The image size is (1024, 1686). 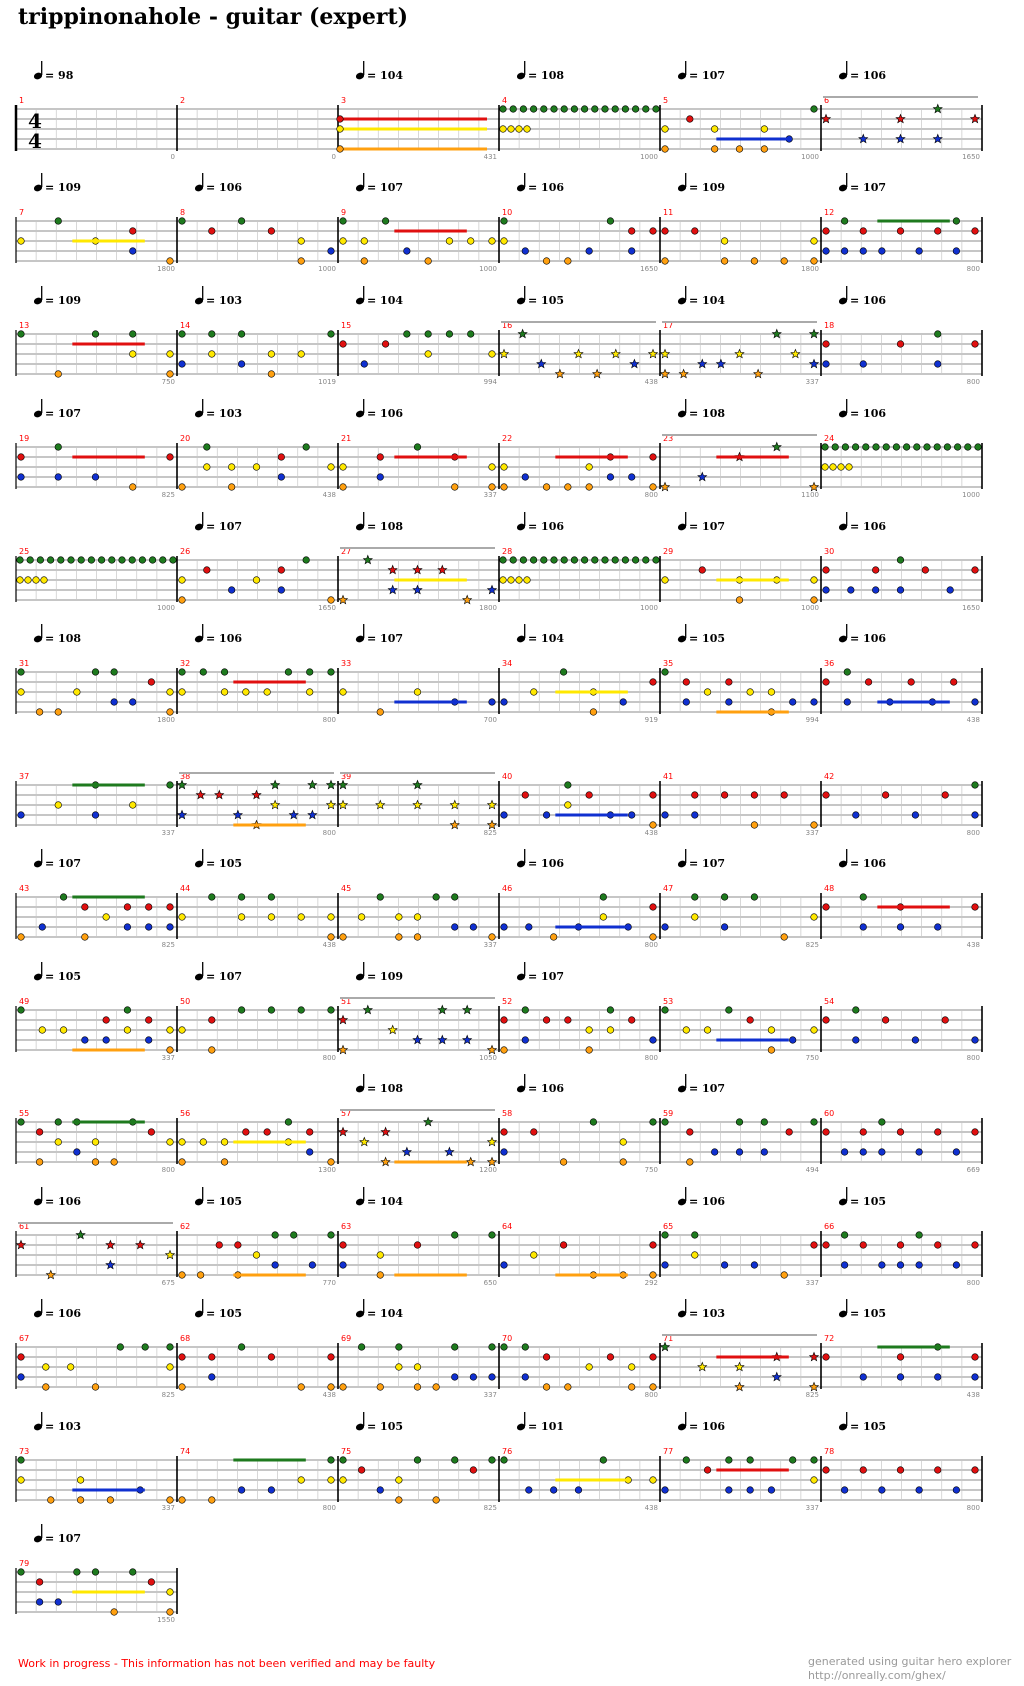 I want to click on measure-score: 438, so click(x=329, y=495).